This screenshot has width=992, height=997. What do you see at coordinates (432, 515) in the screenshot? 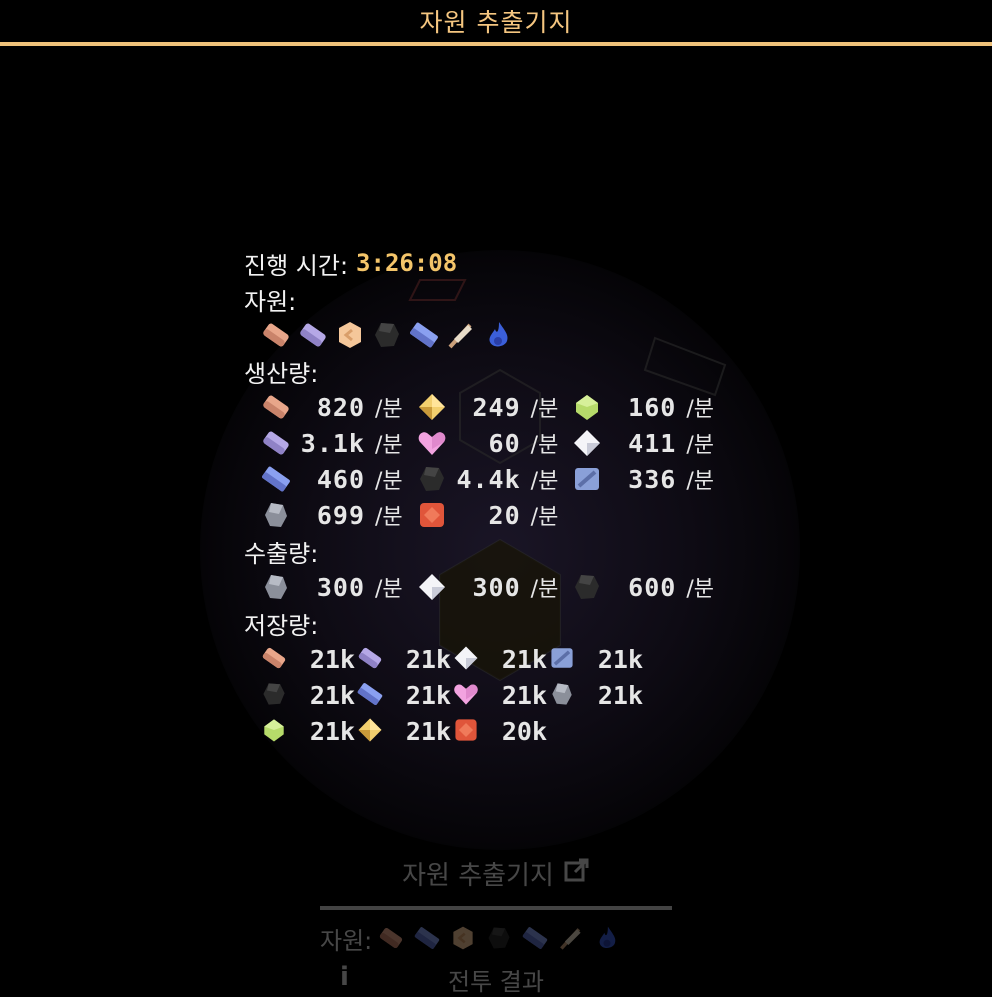
I see `red-gem-icon` at bounding box center [432, 515].